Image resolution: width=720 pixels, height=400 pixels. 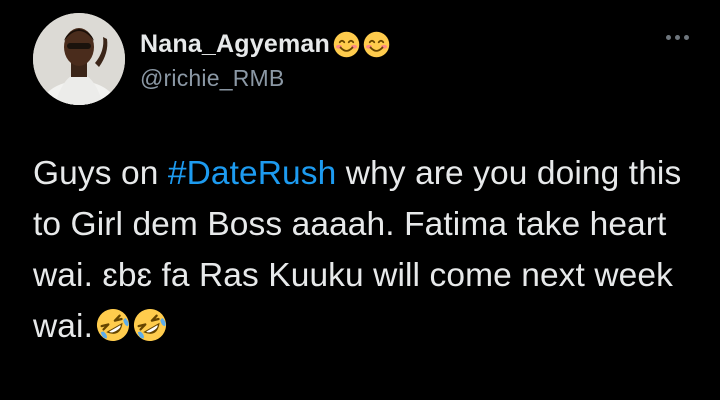 What do you see at coordinates (252, 173) in the screenshot?
I see `hashtag-link: #DateRush` at bounding box center [252, 173].